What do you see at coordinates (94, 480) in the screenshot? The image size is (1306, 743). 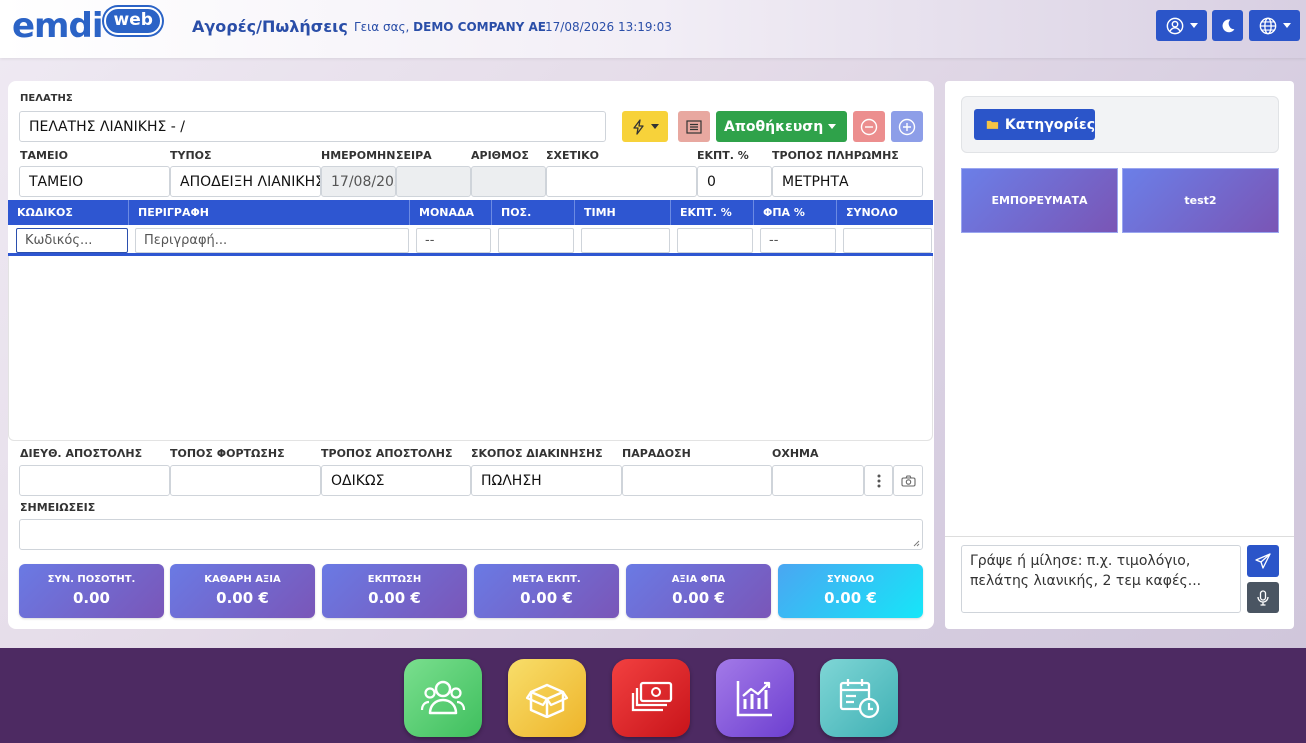 I see `shipping-address-field` at bounding box center [94, 480].